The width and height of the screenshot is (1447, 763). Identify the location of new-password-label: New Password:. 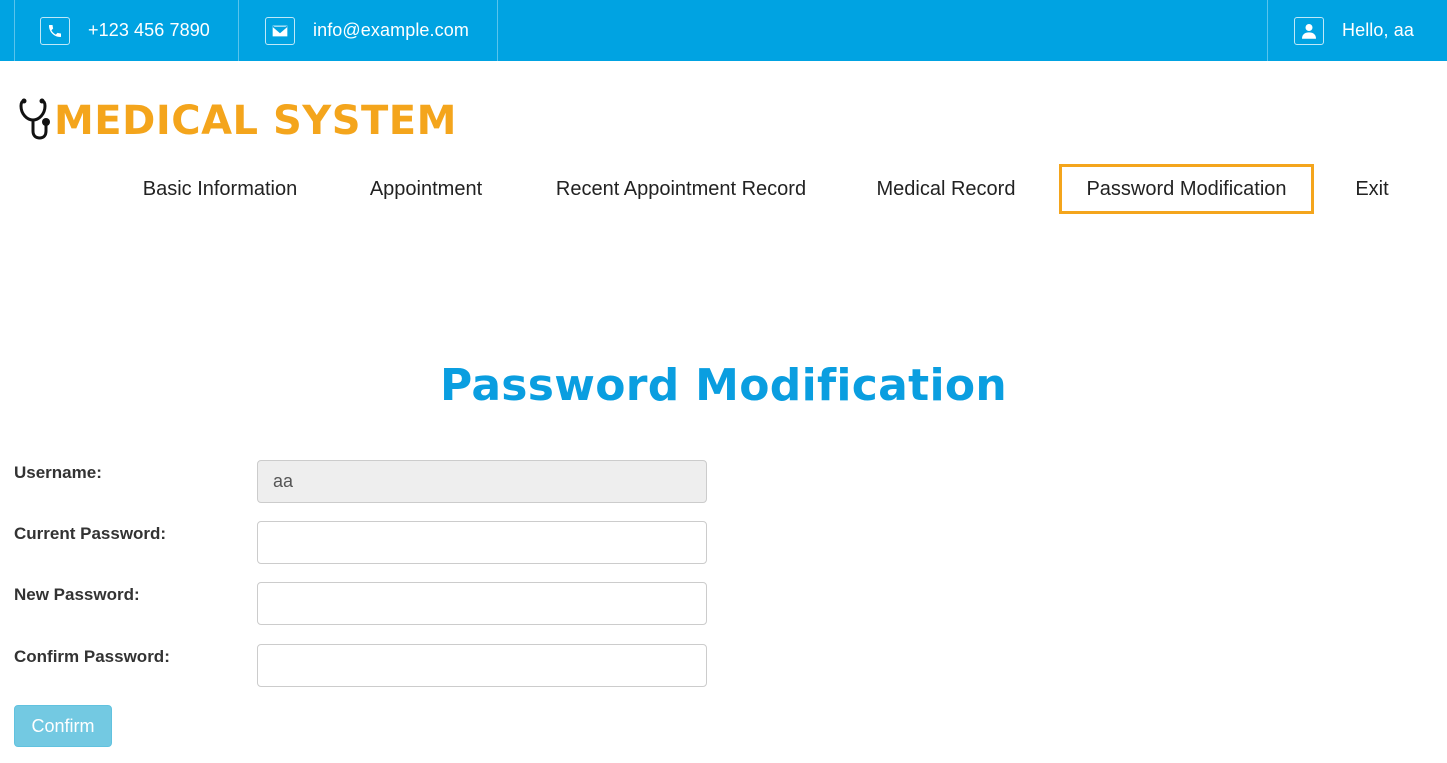
(77, 594).